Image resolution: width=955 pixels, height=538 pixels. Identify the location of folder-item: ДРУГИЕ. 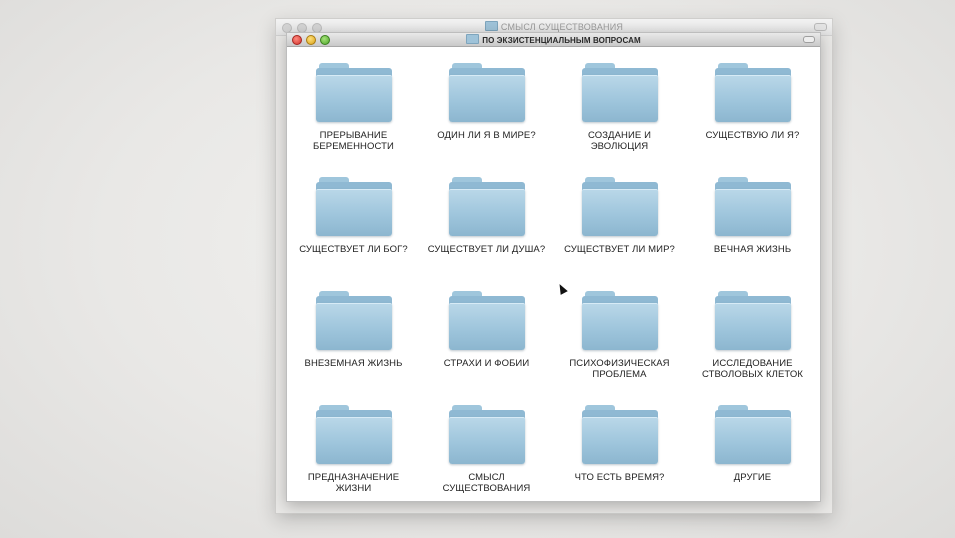
(752, 446).